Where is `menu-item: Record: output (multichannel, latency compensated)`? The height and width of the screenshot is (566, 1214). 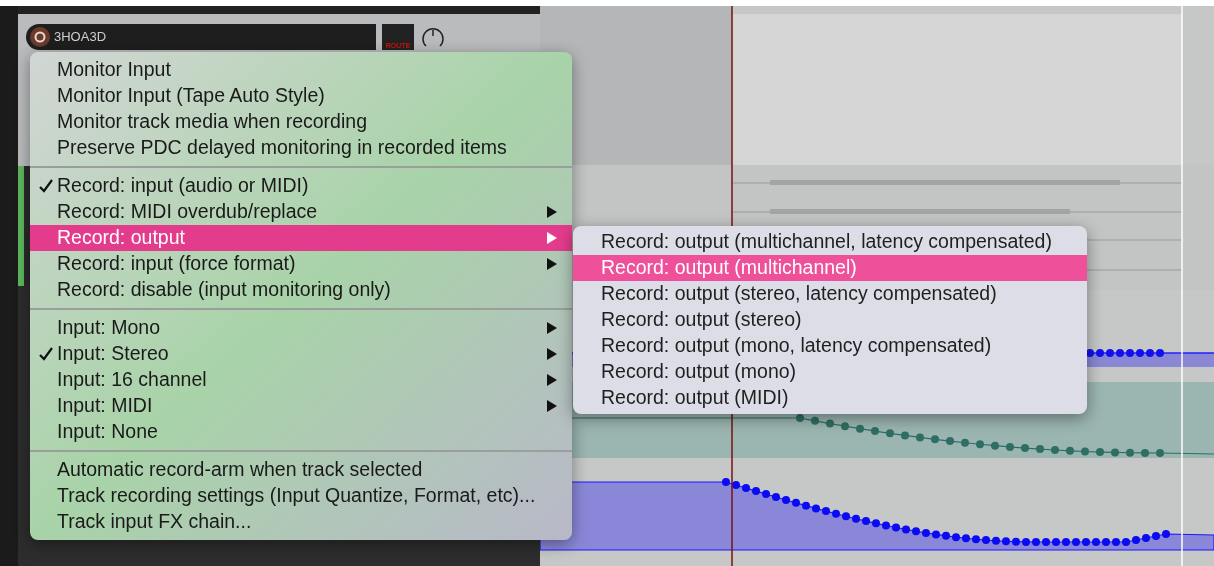 menu-item: Record: output (multichannel, latency compensated) is located at coordinates (830, 242).